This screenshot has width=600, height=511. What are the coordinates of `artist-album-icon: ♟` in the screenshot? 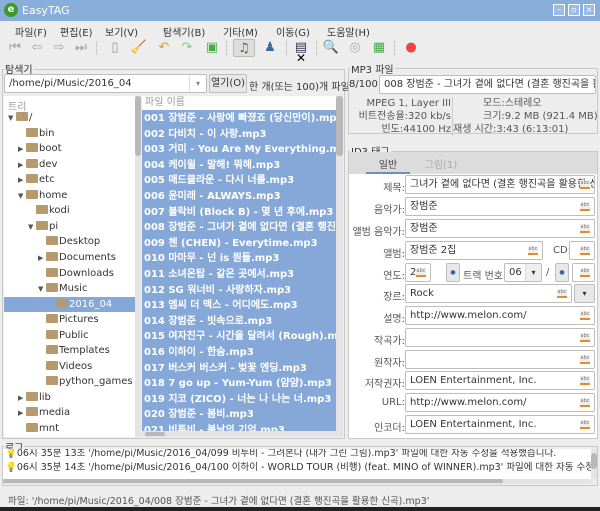 It's located at (270, 48).